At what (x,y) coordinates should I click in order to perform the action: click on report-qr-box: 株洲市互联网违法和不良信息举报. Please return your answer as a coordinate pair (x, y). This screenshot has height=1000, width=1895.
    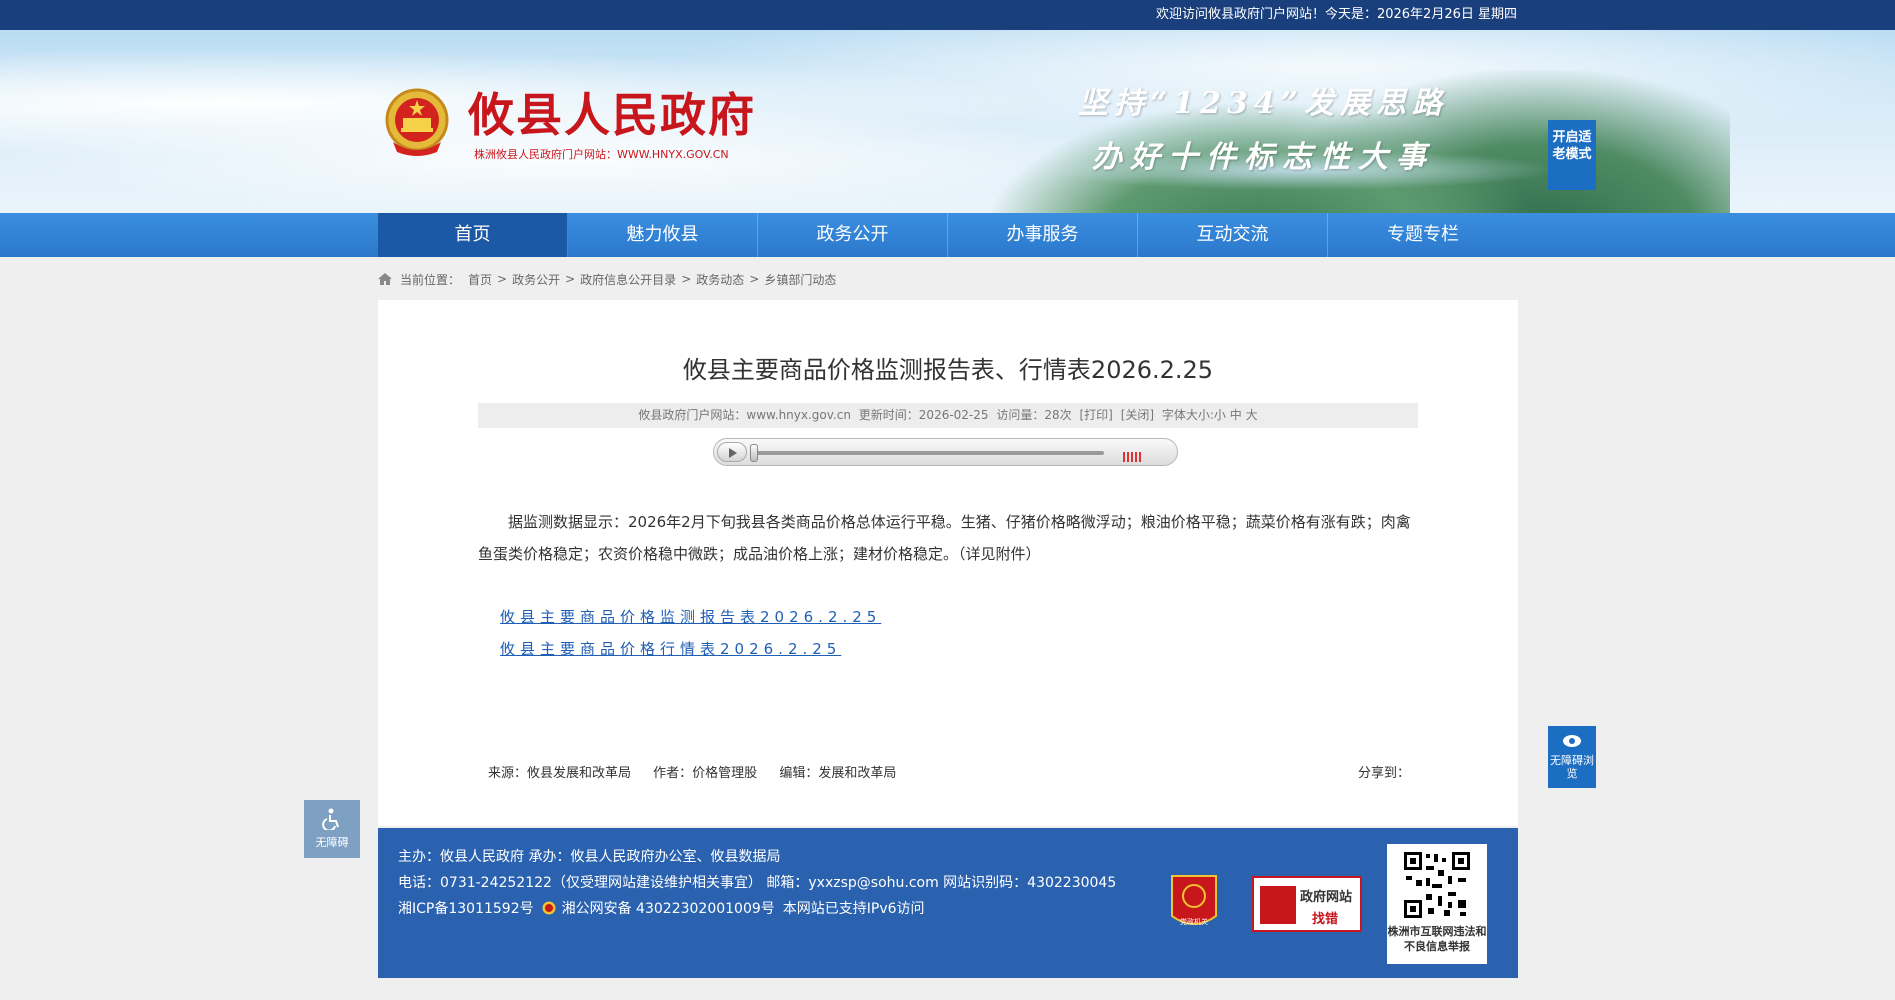
    Looking at the image, I should click on (1437, 904).